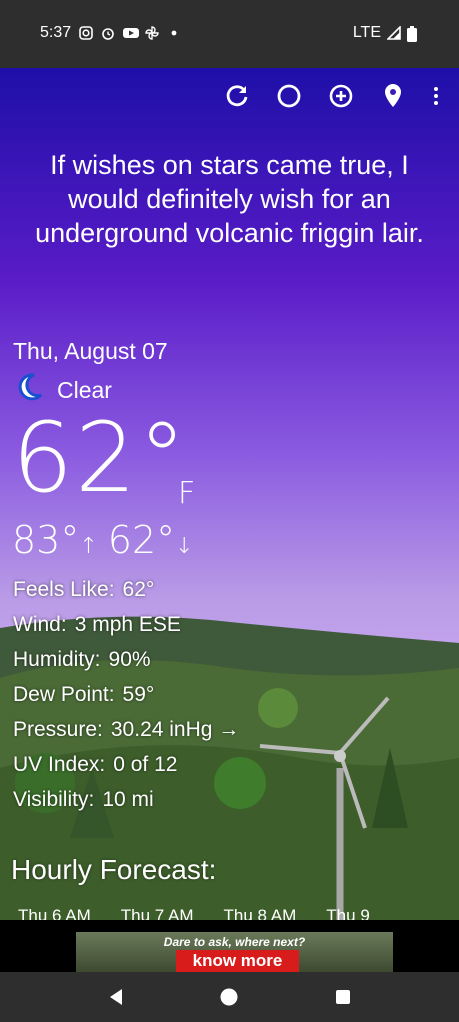 The image size is (459, 1022). What do you see at coordinates (237, 961) in the screenshot?
I see `ad-know-more-button: know more` at bounding box center [237, 961].